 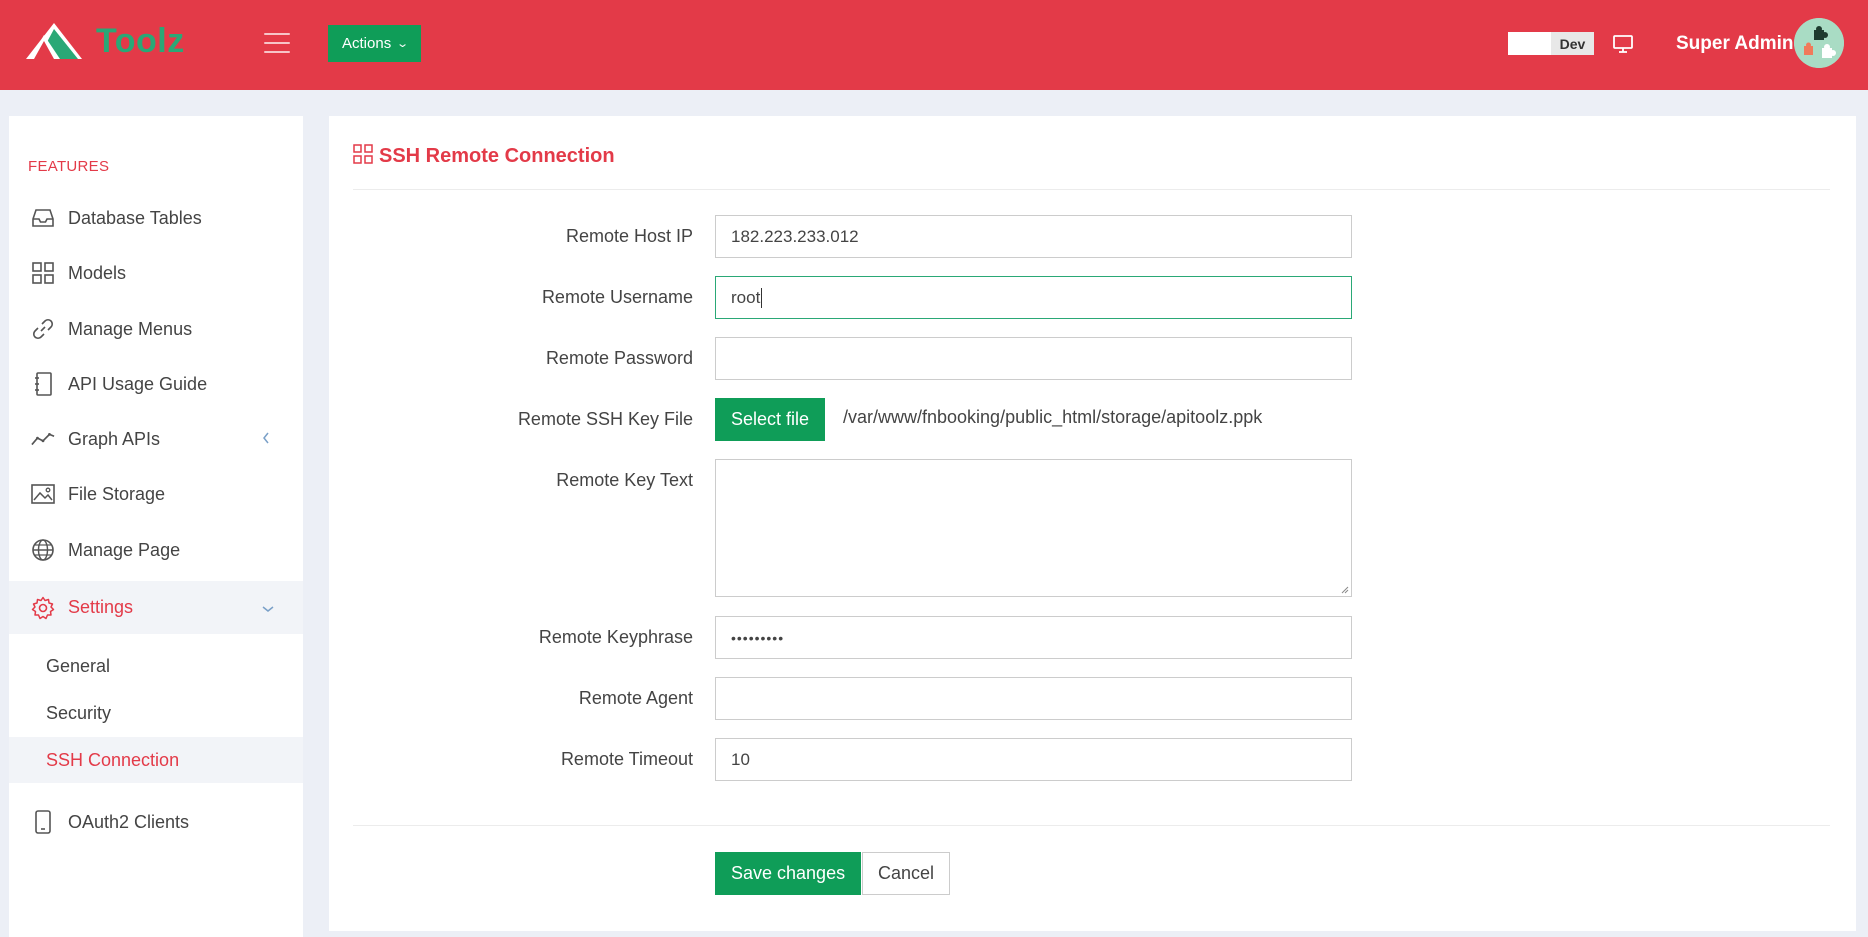 What do you see at coordinates (615, 637) in the screenshot?
I see `keyphrase-label: Remote Keyphrase` at bounding box center [615, 637].